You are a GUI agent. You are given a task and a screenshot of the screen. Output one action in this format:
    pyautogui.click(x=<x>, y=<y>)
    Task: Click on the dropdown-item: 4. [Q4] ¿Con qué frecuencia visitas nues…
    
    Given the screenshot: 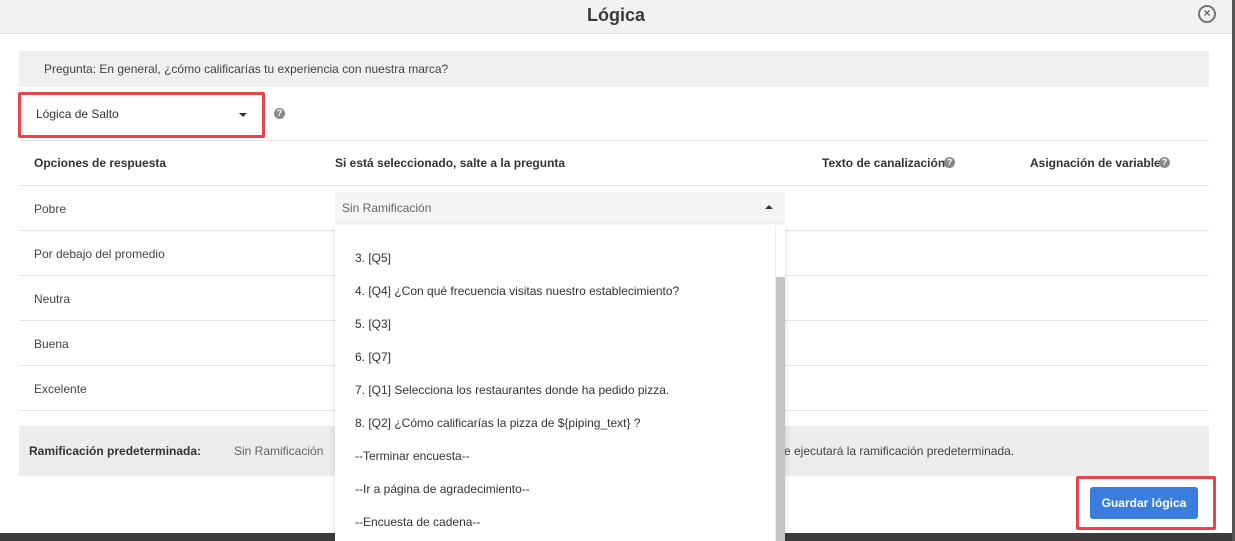 What is the action you would take?
    pyautogui.click(x=517, y=291)
    